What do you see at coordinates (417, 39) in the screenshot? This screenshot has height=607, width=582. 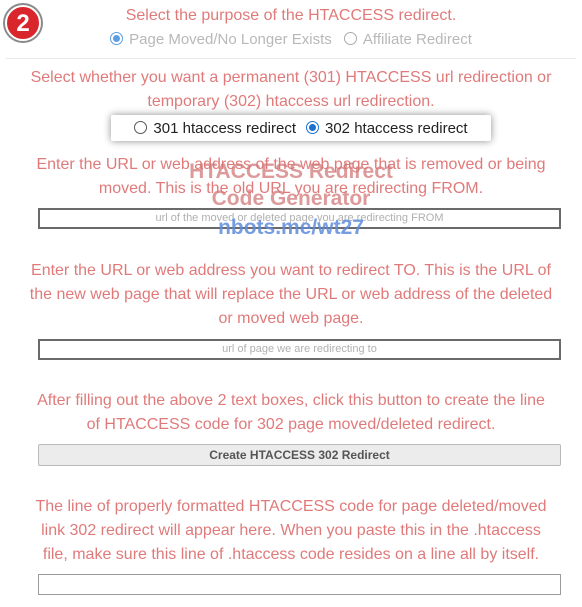 I see `purpose-option-label: Affiliate Redirect` at bounding box center [417, 39].